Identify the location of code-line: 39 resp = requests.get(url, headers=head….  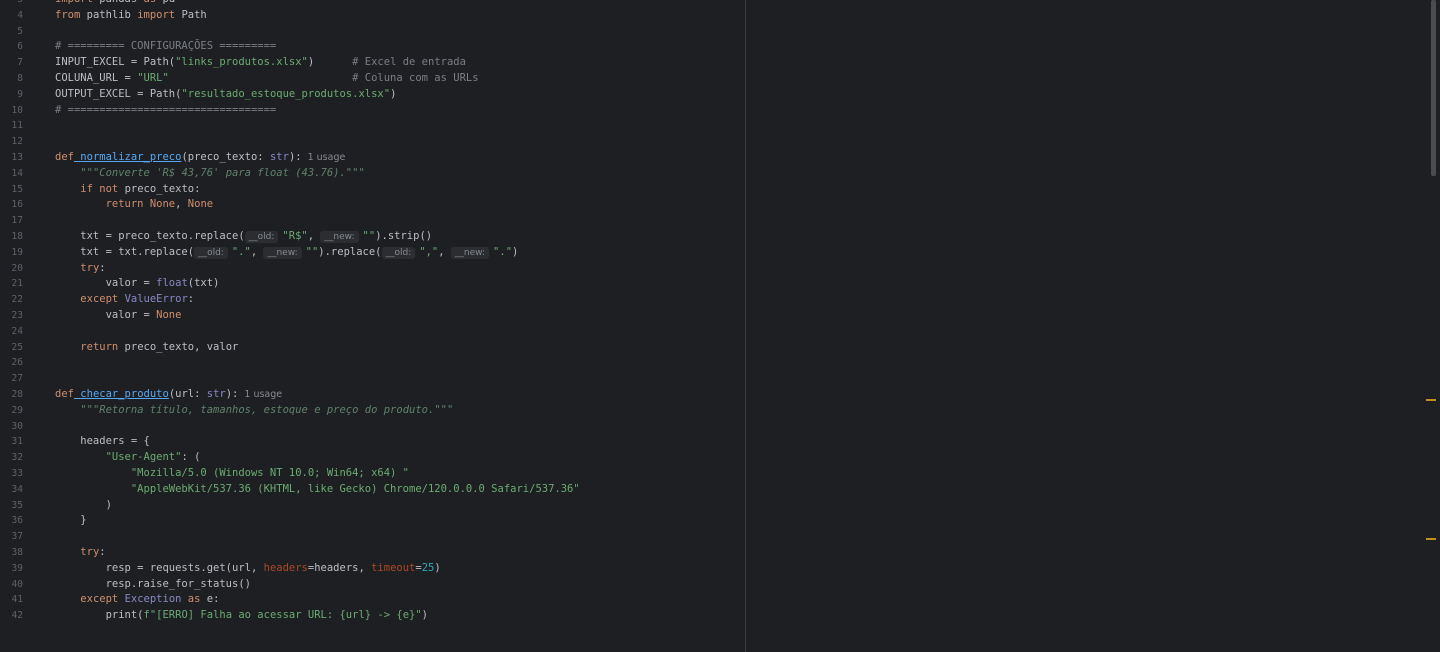
(372, 569).